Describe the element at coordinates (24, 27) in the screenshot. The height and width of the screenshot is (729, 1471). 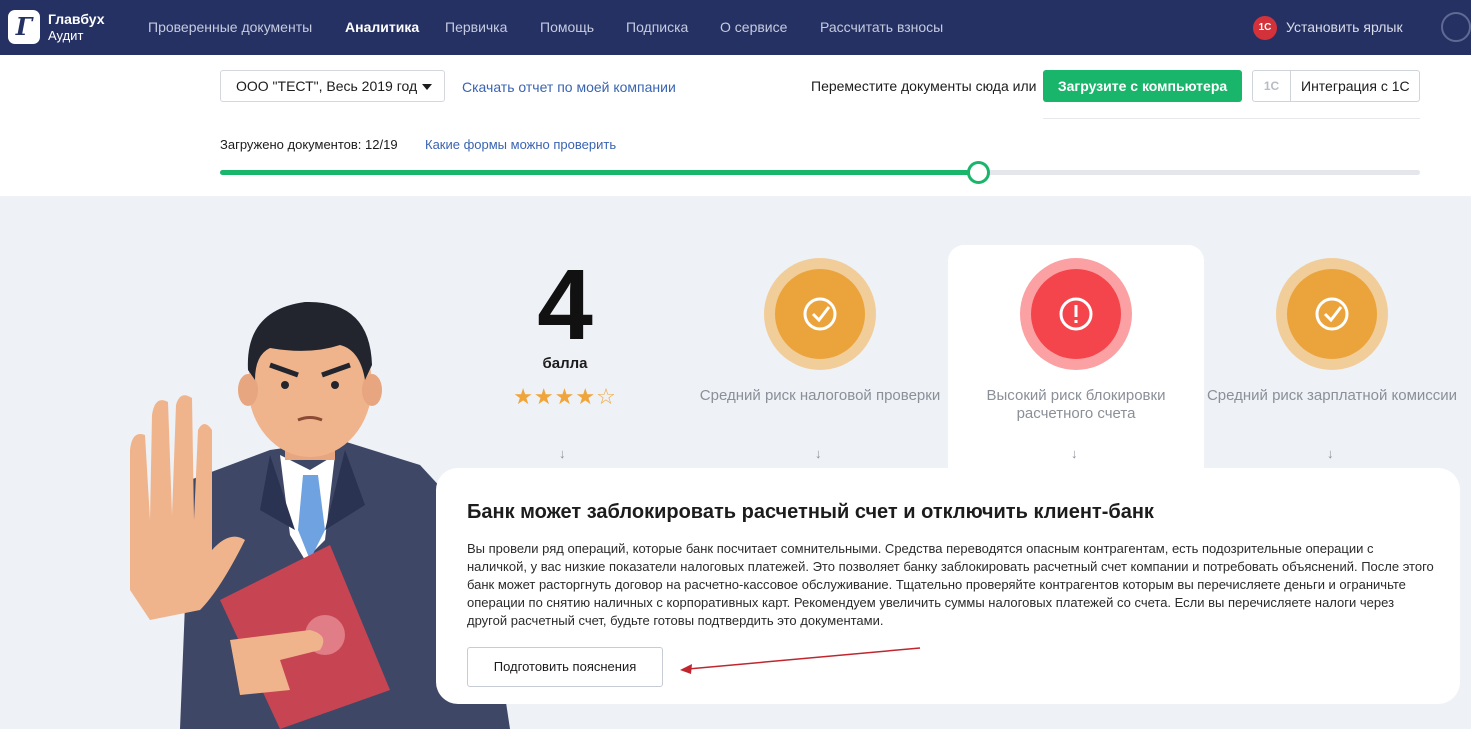
I see `glavbukh-logo-icon: Г` at that location.